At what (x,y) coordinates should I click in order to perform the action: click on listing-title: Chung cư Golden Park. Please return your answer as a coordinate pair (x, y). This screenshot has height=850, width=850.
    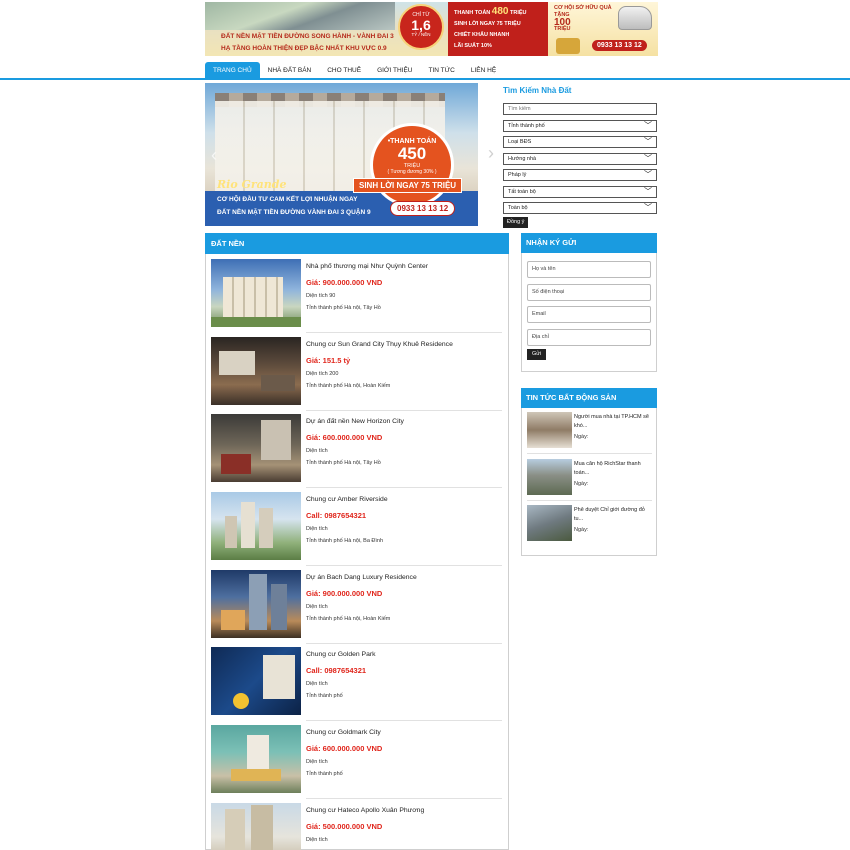
    Looking at the image, I should click on (341, 654).